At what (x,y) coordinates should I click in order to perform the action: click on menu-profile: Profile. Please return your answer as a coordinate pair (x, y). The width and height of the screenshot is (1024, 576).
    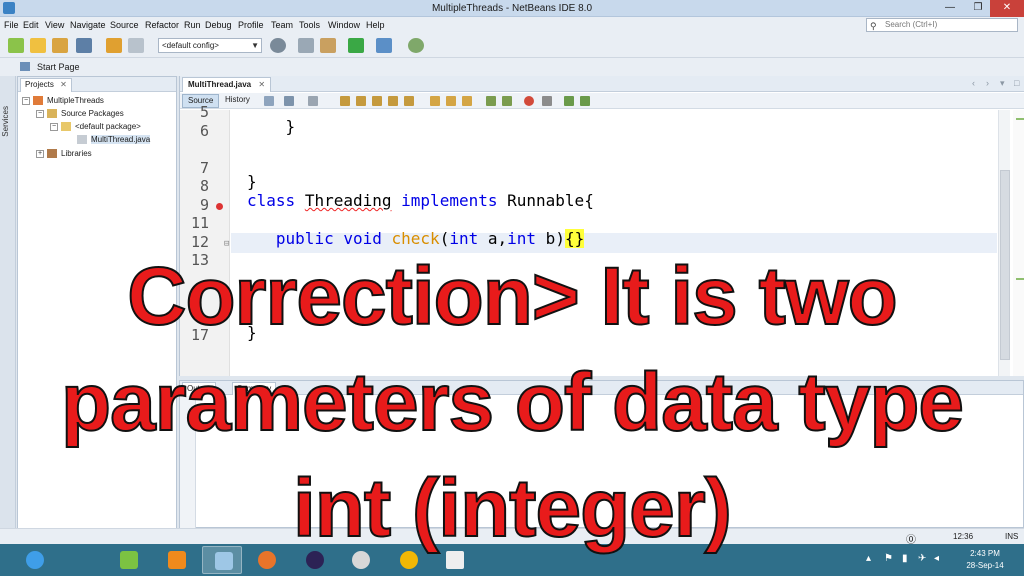
    Looking at the image, I should click on (251, 25).